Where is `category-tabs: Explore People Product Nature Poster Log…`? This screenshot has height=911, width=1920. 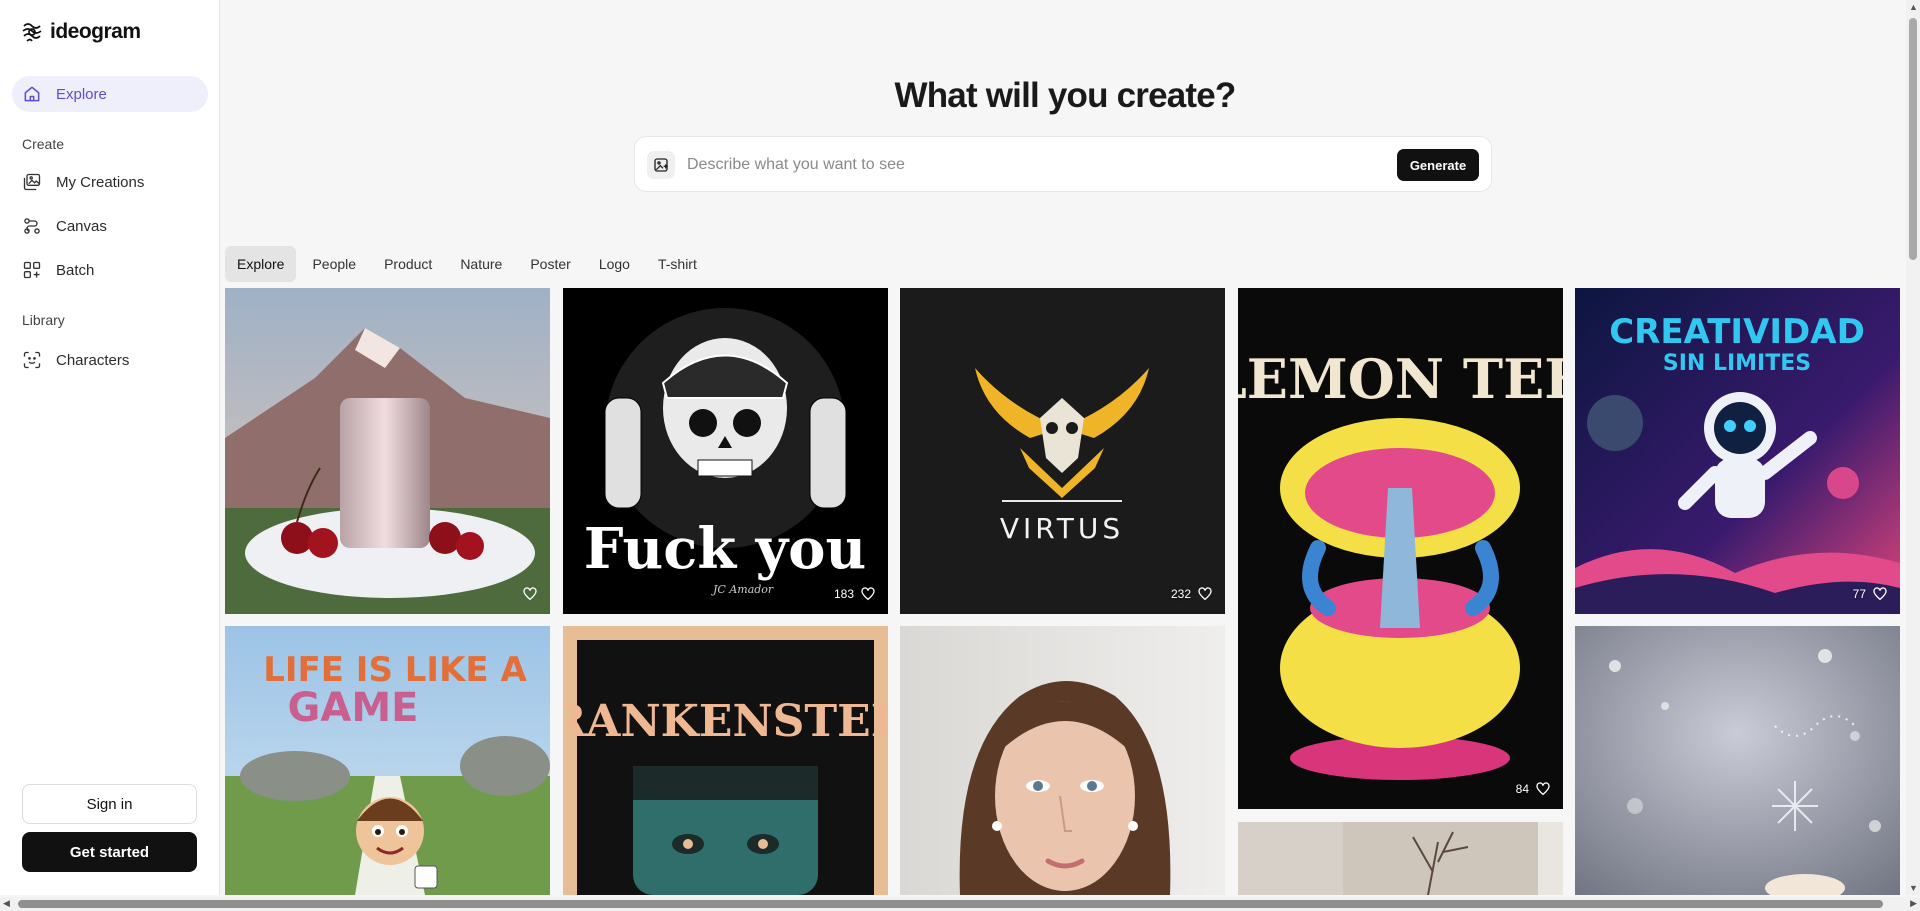
category-tabs: Explore People Product Nature Poster Log… is located at coordinates (467, 264).